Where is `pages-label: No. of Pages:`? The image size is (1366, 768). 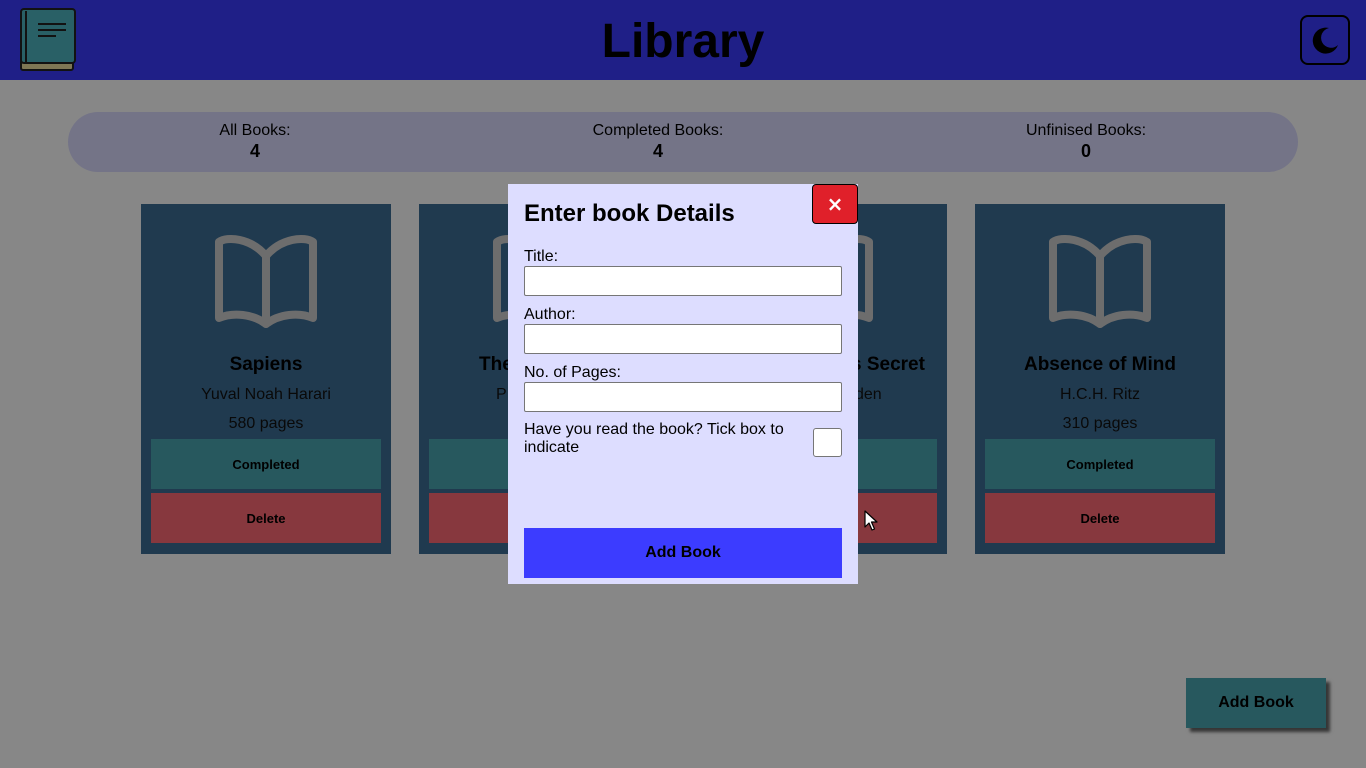
pages-label: No. of Pages: is located at coordinates (572, 372).